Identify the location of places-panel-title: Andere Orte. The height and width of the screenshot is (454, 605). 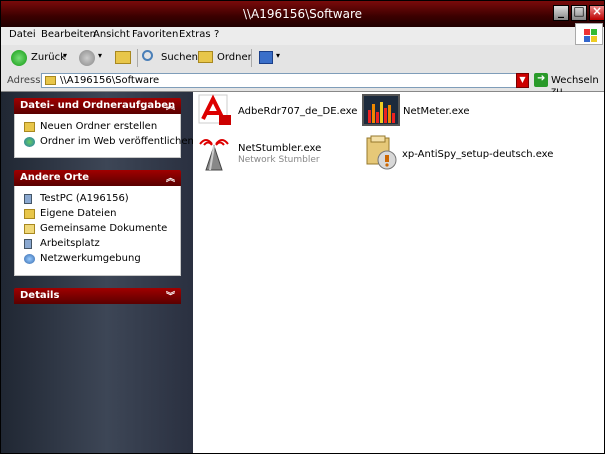
(54, 177).